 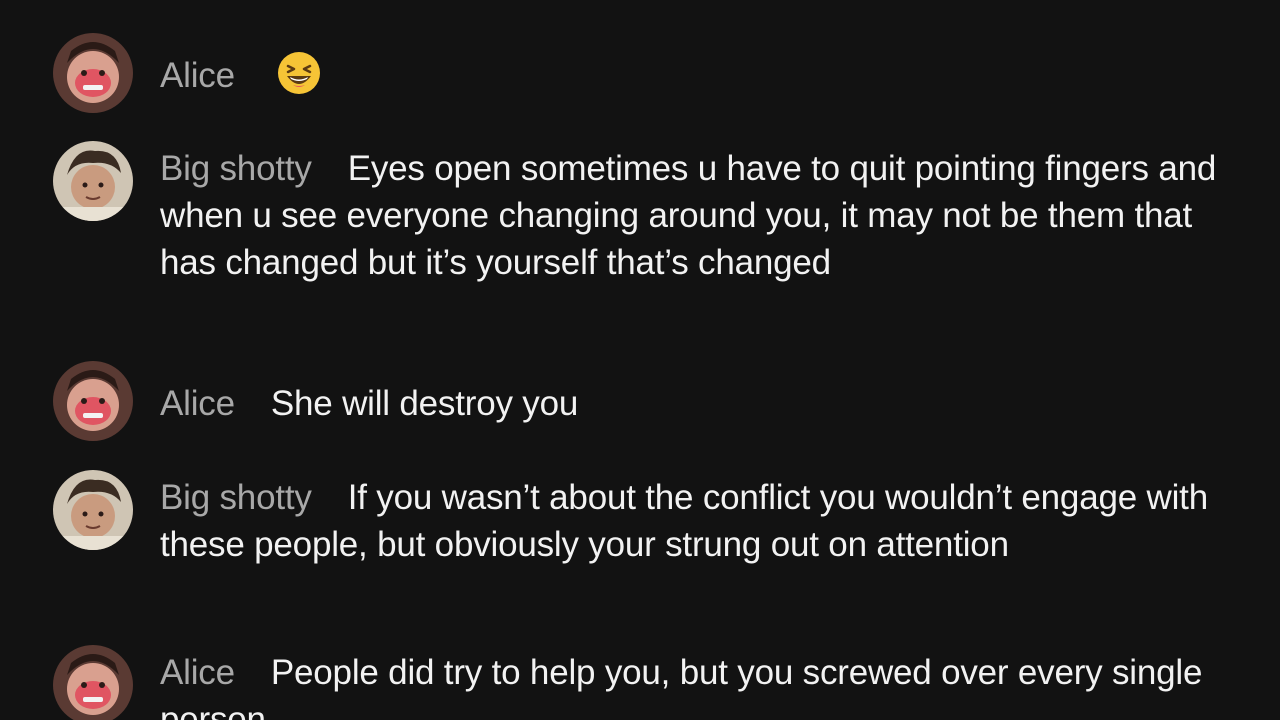 I want to click on comment-body: Alice, so click(x=690, y=75).